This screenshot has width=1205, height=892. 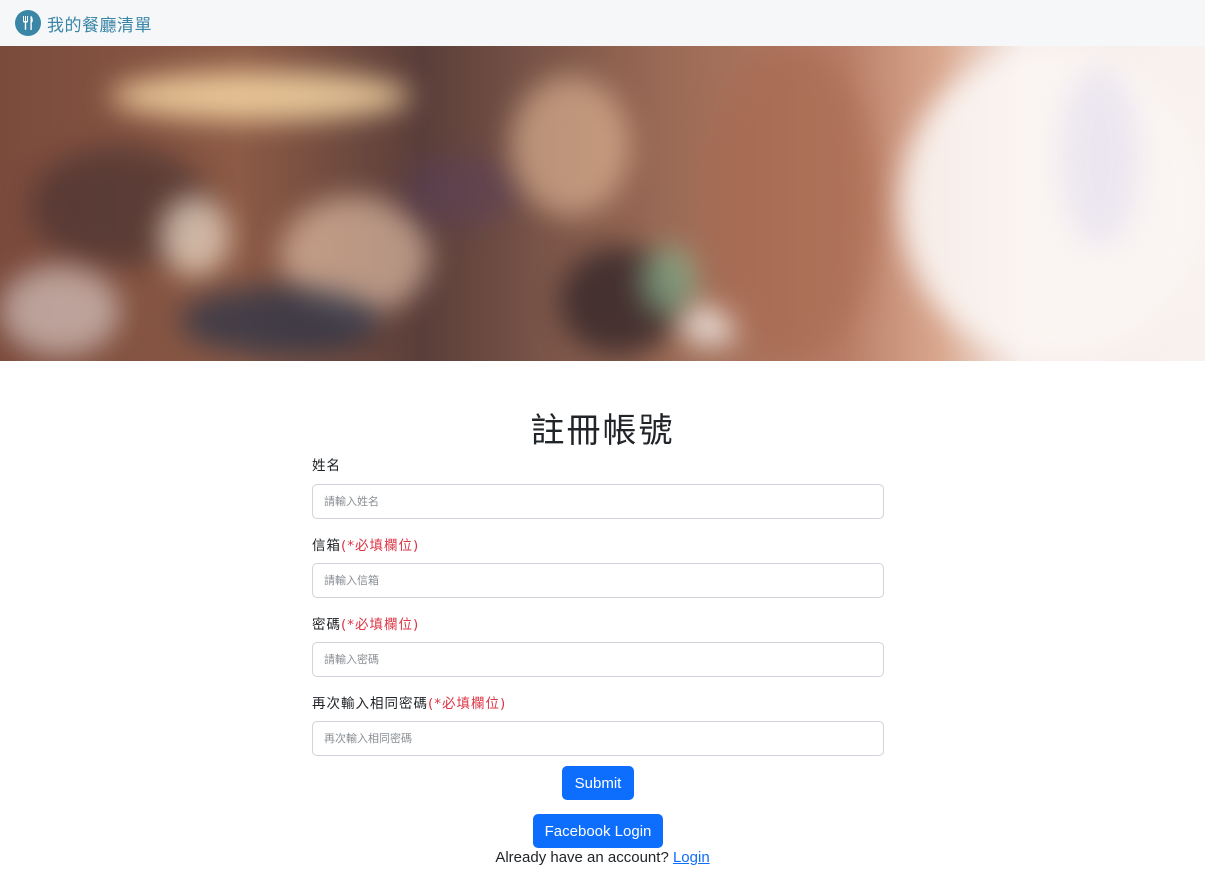 I want to click on password-group: 密碼(*必填欄位), so click(x=598, y=645).